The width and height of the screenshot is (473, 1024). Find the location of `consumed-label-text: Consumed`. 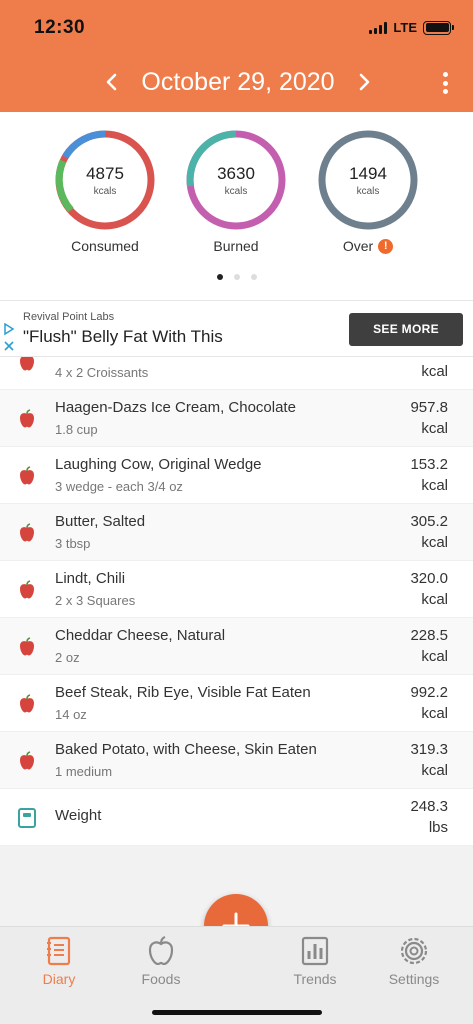

consumed-label-text: Consumed is located at coordinates (105, 246).